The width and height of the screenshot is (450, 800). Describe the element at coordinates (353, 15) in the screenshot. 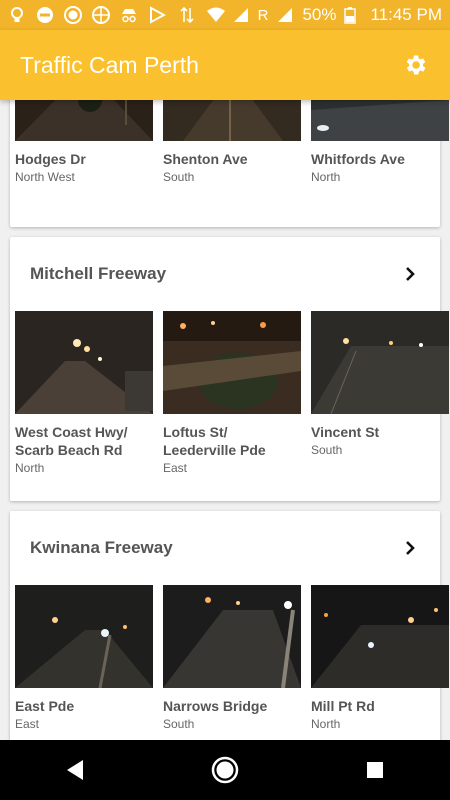

I see `battery-icon` at that location.